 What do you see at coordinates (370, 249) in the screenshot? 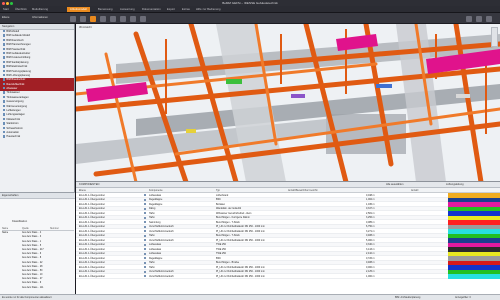
I see `component-cell: 3,143 m` at bounding box center [370, 249].